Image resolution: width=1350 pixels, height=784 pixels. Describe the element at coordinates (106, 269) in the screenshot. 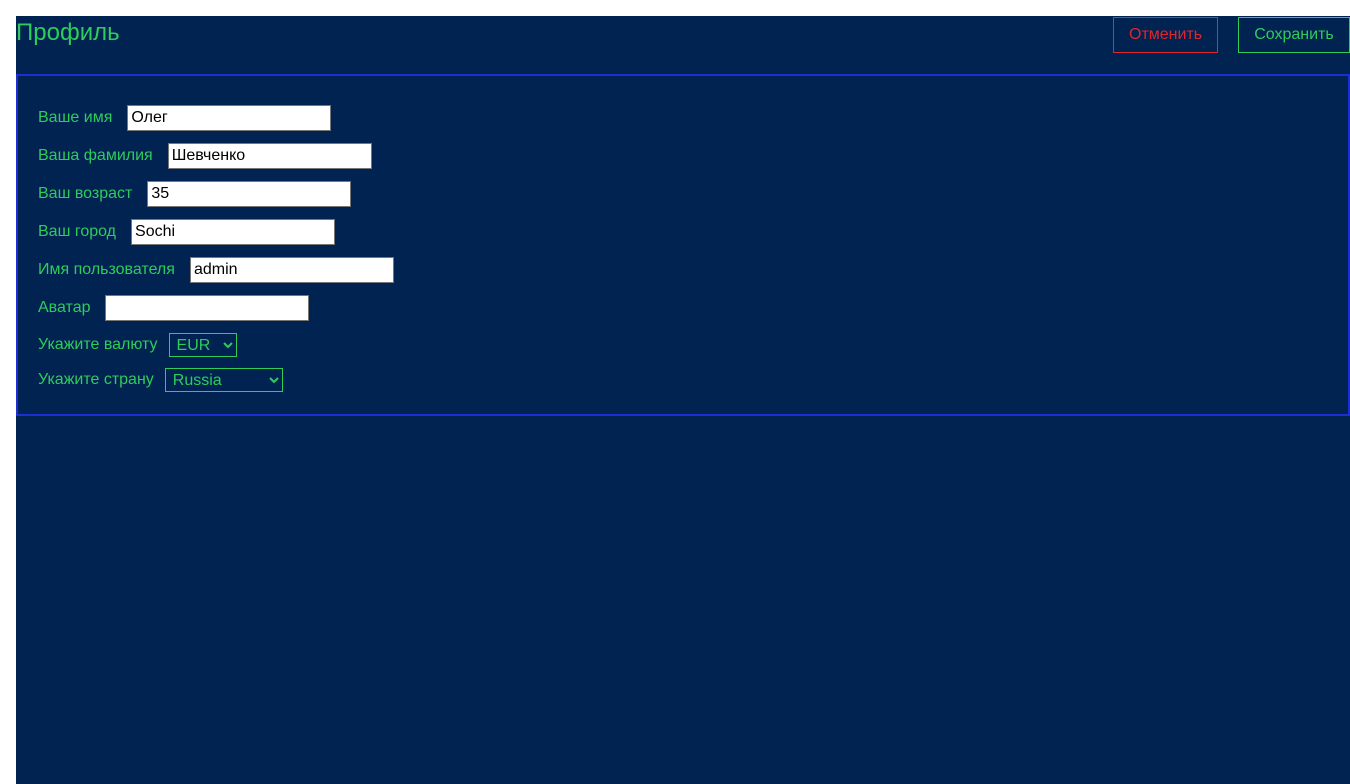

I see `username-label: Имя пользователя` at that location.